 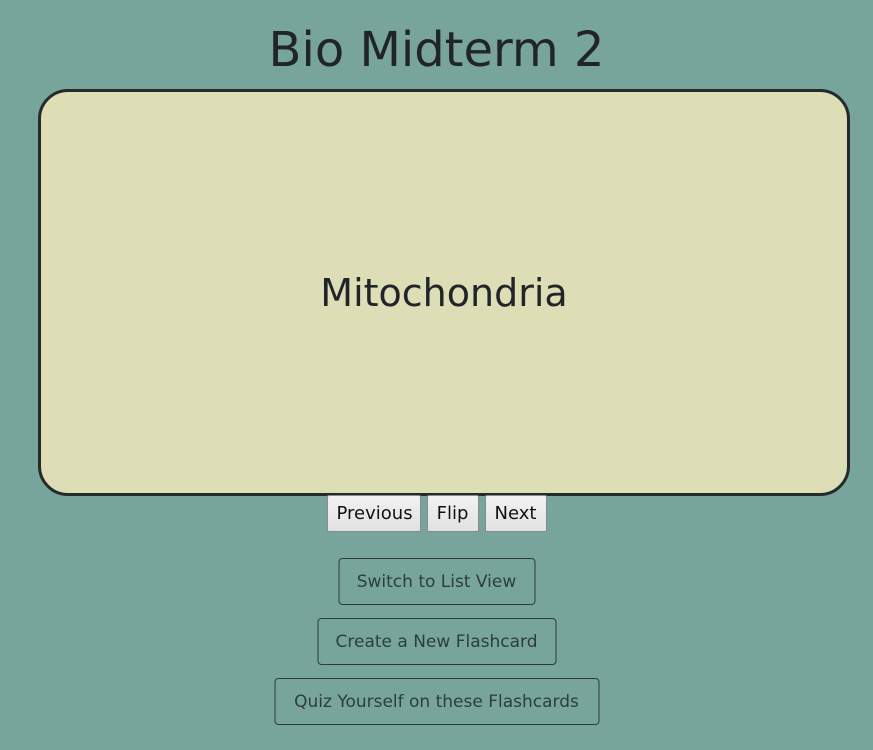 I want to click on flashcard-navigation: Previous Flip Next, so click(x=436, y=513).